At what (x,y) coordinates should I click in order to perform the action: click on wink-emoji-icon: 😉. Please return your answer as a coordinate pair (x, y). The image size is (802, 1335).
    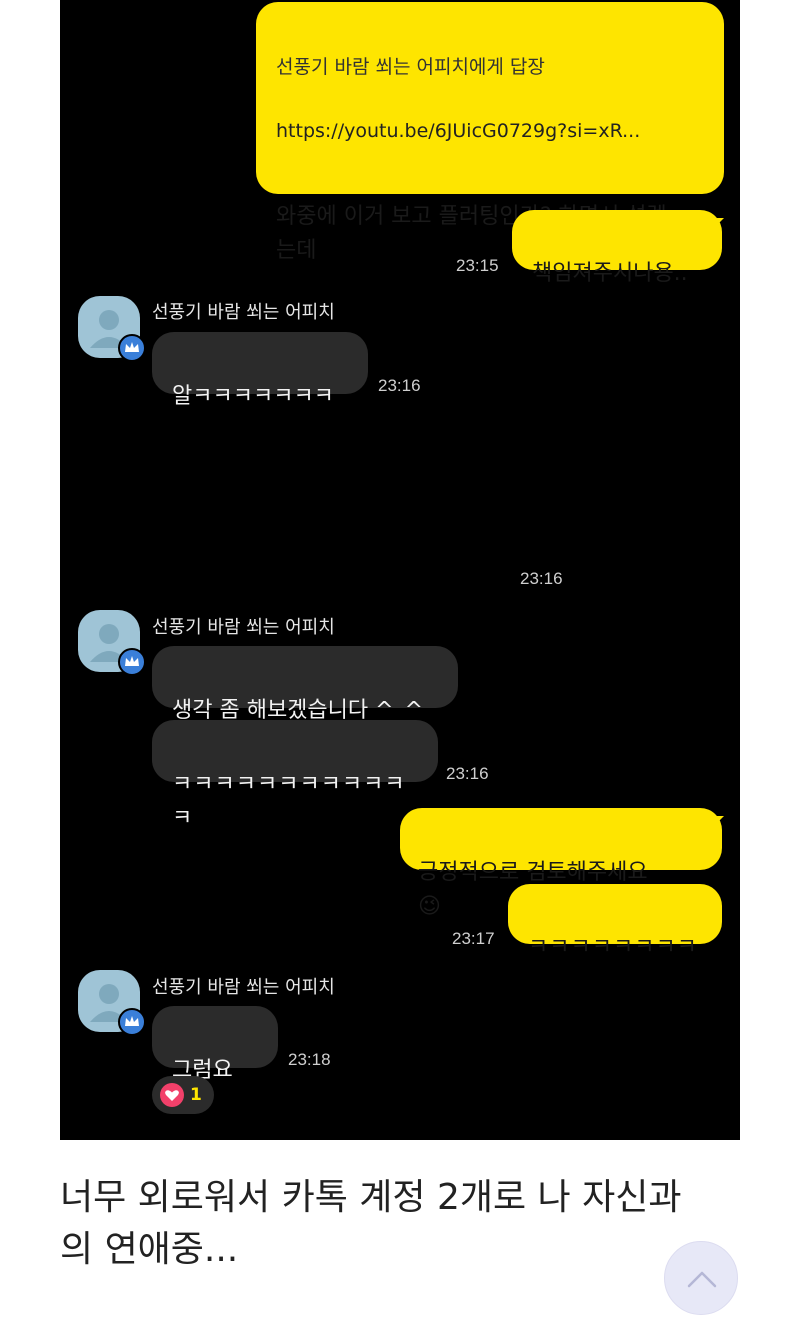
    Looking at the image, I should click on (429, 906).